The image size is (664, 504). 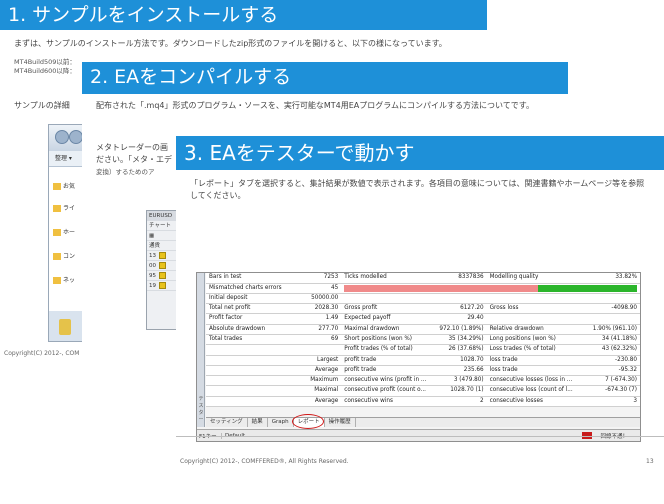 What do you see at coordinates (45, 62) in the screenshot?
I see `slide1-build-509: MT4Build509以前：` at bounding box center [45, 62].